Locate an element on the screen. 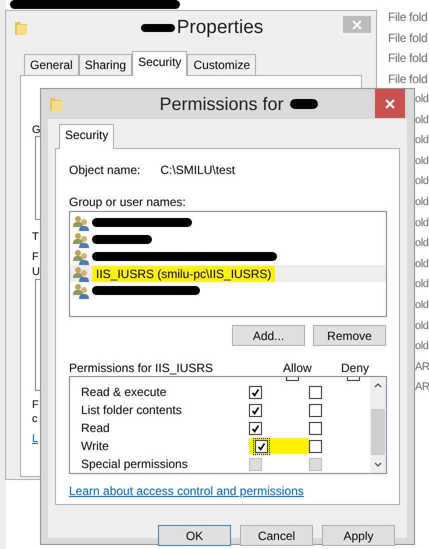  help-link: L is located at coordinates (35, 439).